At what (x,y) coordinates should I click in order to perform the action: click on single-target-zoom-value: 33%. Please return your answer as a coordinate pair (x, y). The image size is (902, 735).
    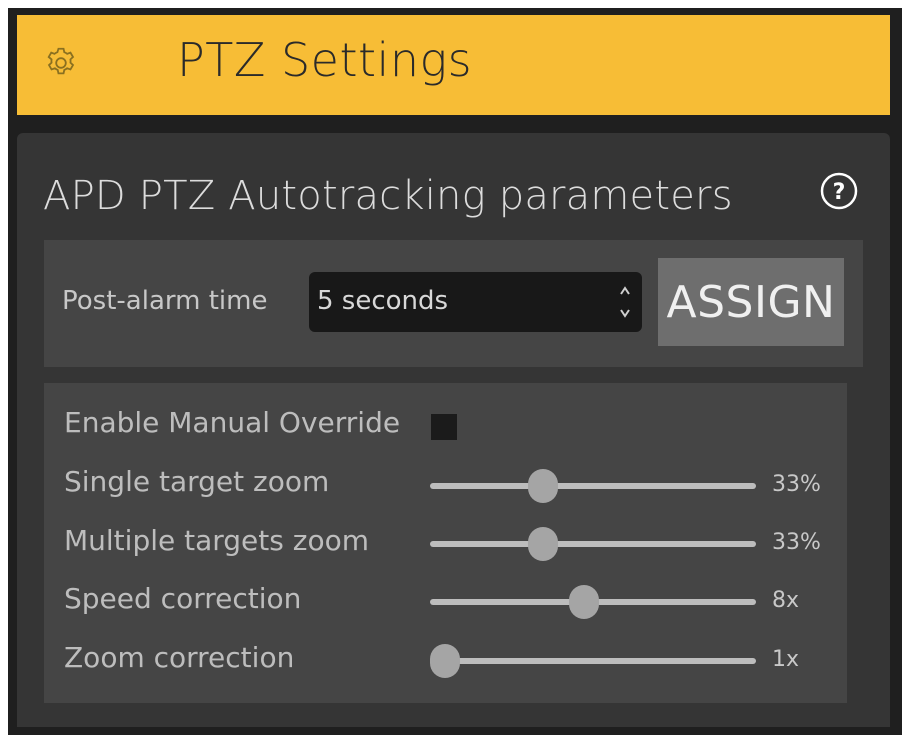
    Looking at the image, I should click on (796, 484).